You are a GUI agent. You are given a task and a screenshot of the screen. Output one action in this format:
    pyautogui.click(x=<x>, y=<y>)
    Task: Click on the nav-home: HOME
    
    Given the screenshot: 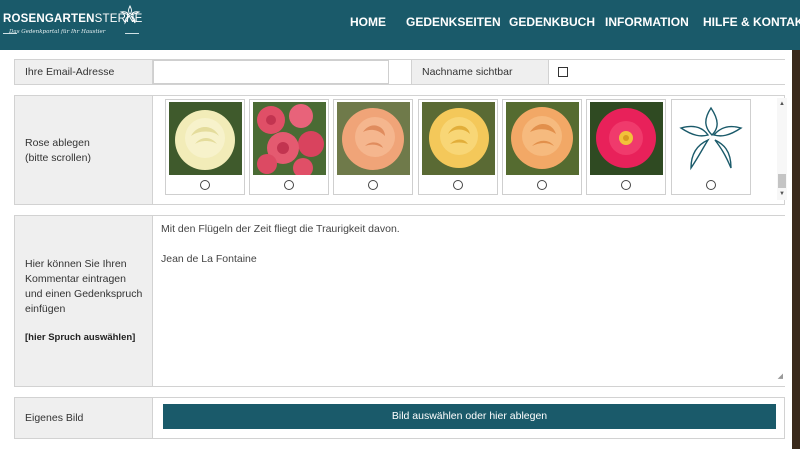 What is the action you would take?
    pyautogui.click(x=368, y=25)
    